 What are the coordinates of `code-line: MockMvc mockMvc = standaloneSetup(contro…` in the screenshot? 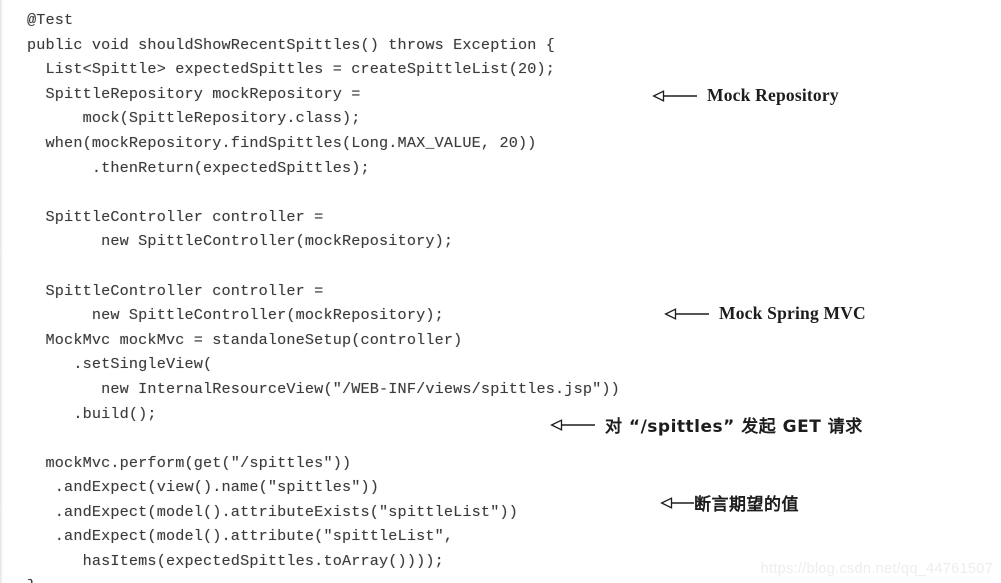 It's located at (245, 339).